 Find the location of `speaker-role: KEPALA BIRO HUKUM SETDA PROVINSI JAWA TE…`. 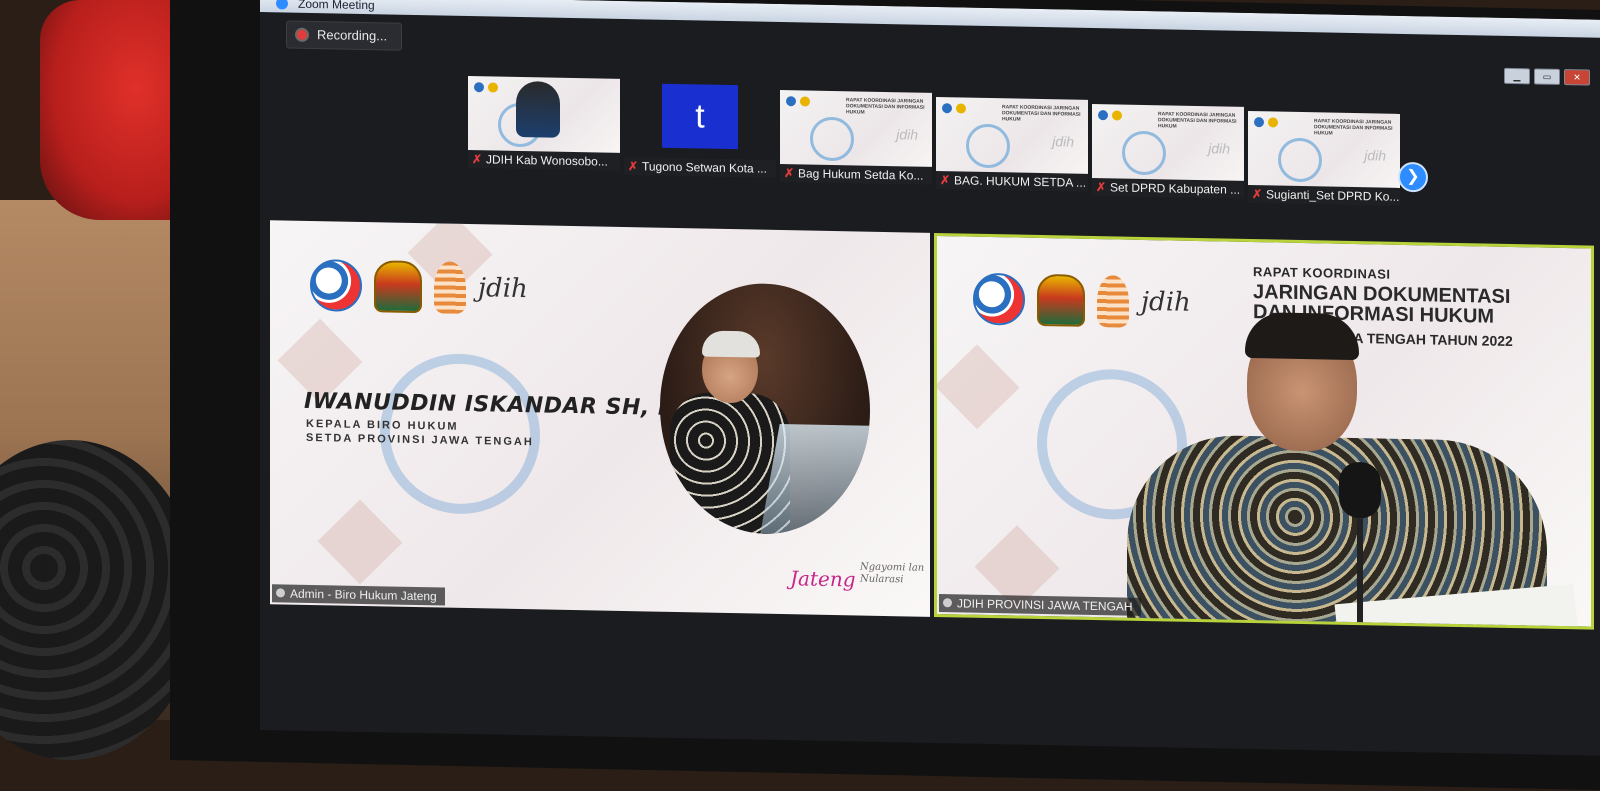

speaker-role: KEPALA BIRO HUKUM SETDA PROVINSI JAWA TE… is located at coordinates (420, 433).